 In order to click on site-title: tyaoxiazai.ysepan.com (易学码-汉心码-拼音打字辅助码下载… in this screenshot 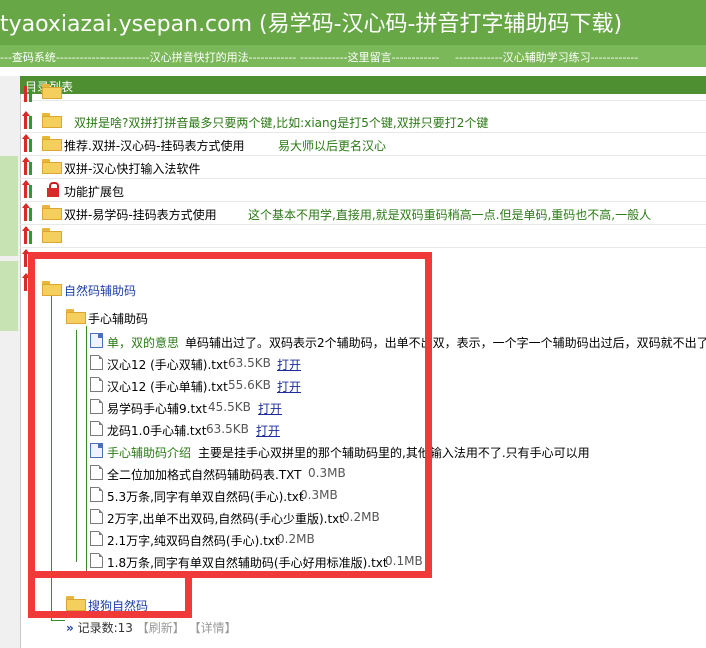, I will do `click(311, 24)`.